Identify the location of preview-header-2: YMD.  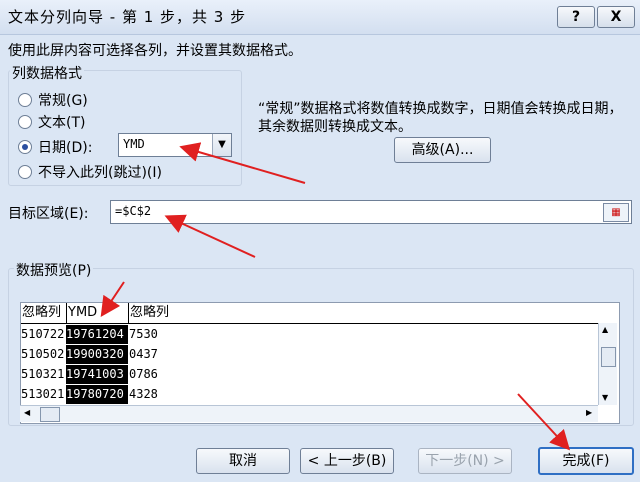
(98, 313).